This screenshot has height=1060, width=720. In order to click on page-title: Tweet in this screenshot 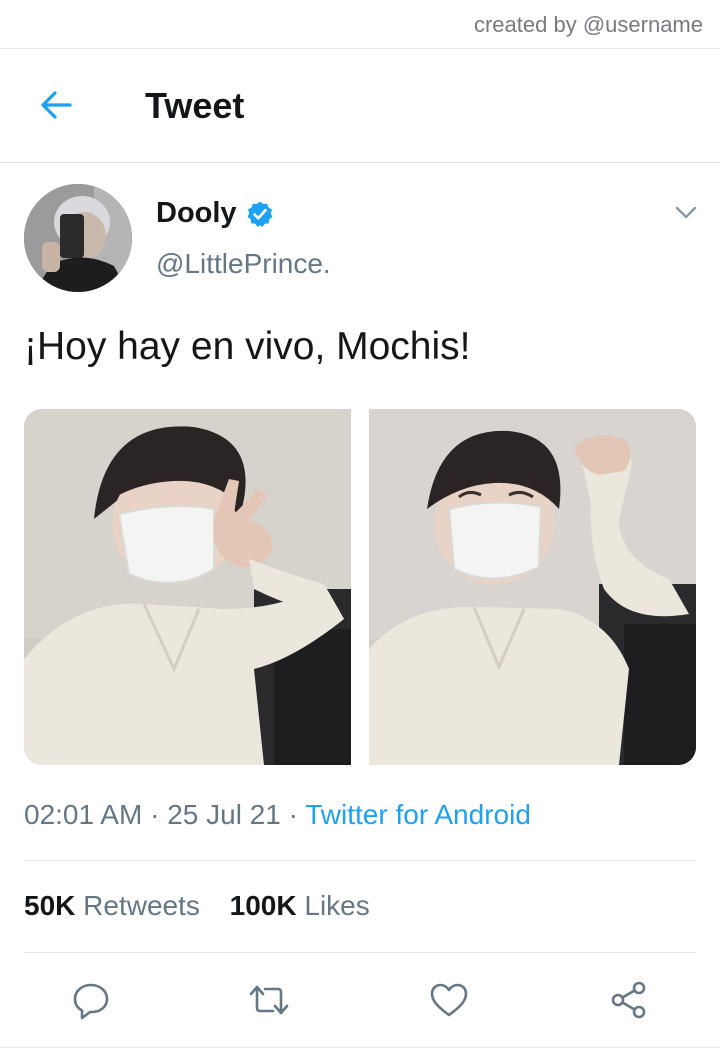, I will do `click(195, 105)`.